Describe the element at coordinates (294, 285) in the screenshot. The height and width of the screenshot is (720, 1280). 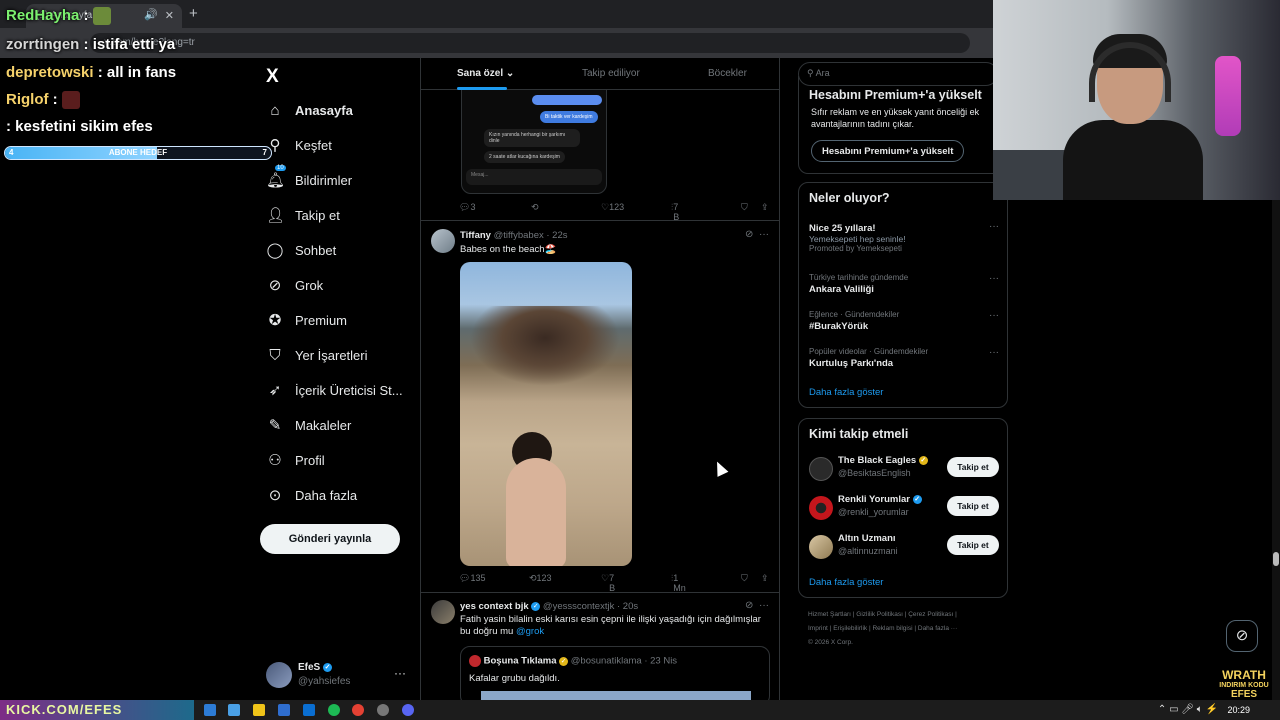
I see `nav-grok: ⊘ Grok` at that location.